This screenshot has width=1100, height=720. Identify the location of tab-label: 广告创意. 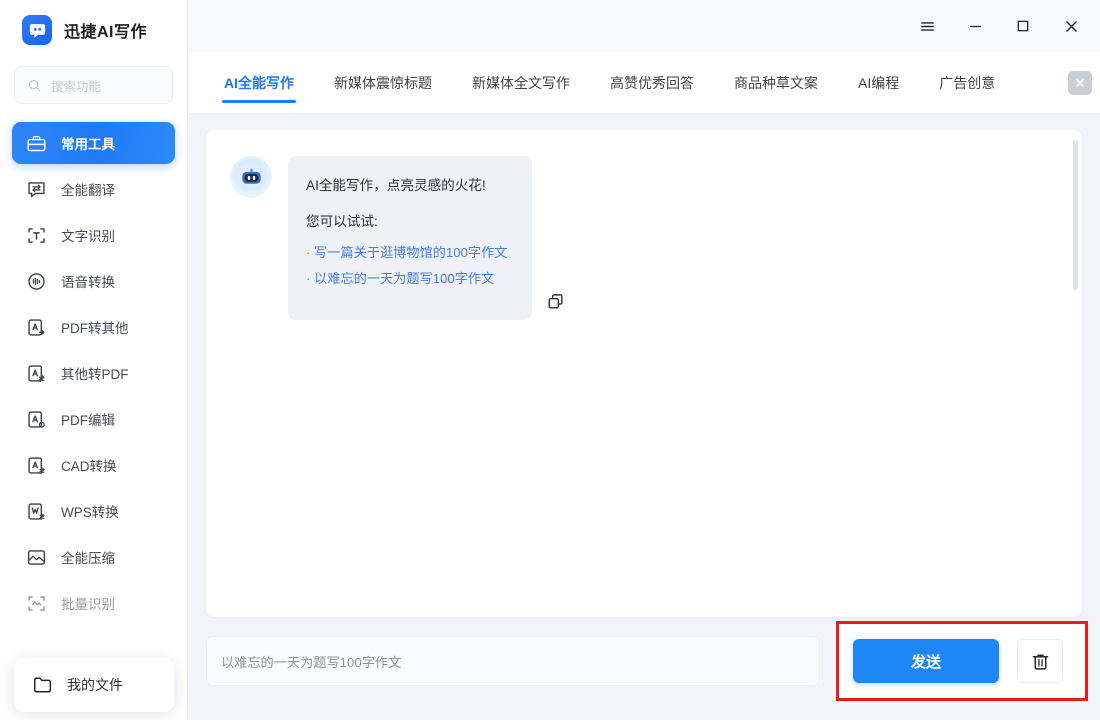
(967, 82).